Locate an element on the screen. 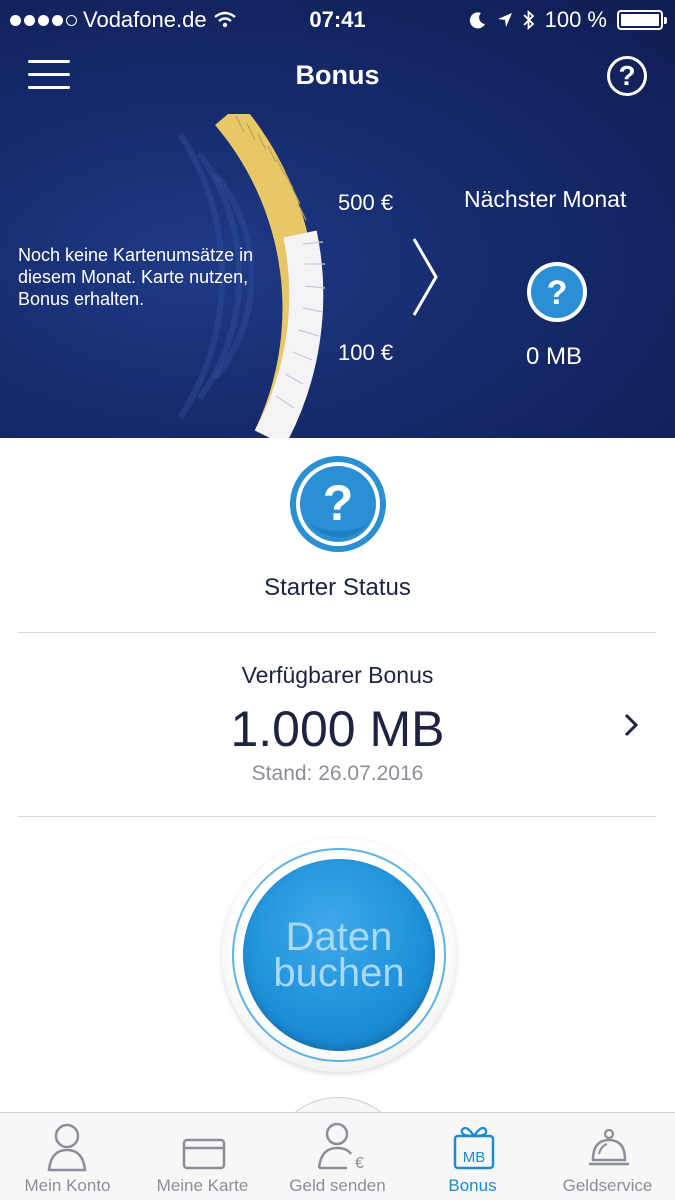  question-badge-icon: ? is located at coordinates (557, 292).